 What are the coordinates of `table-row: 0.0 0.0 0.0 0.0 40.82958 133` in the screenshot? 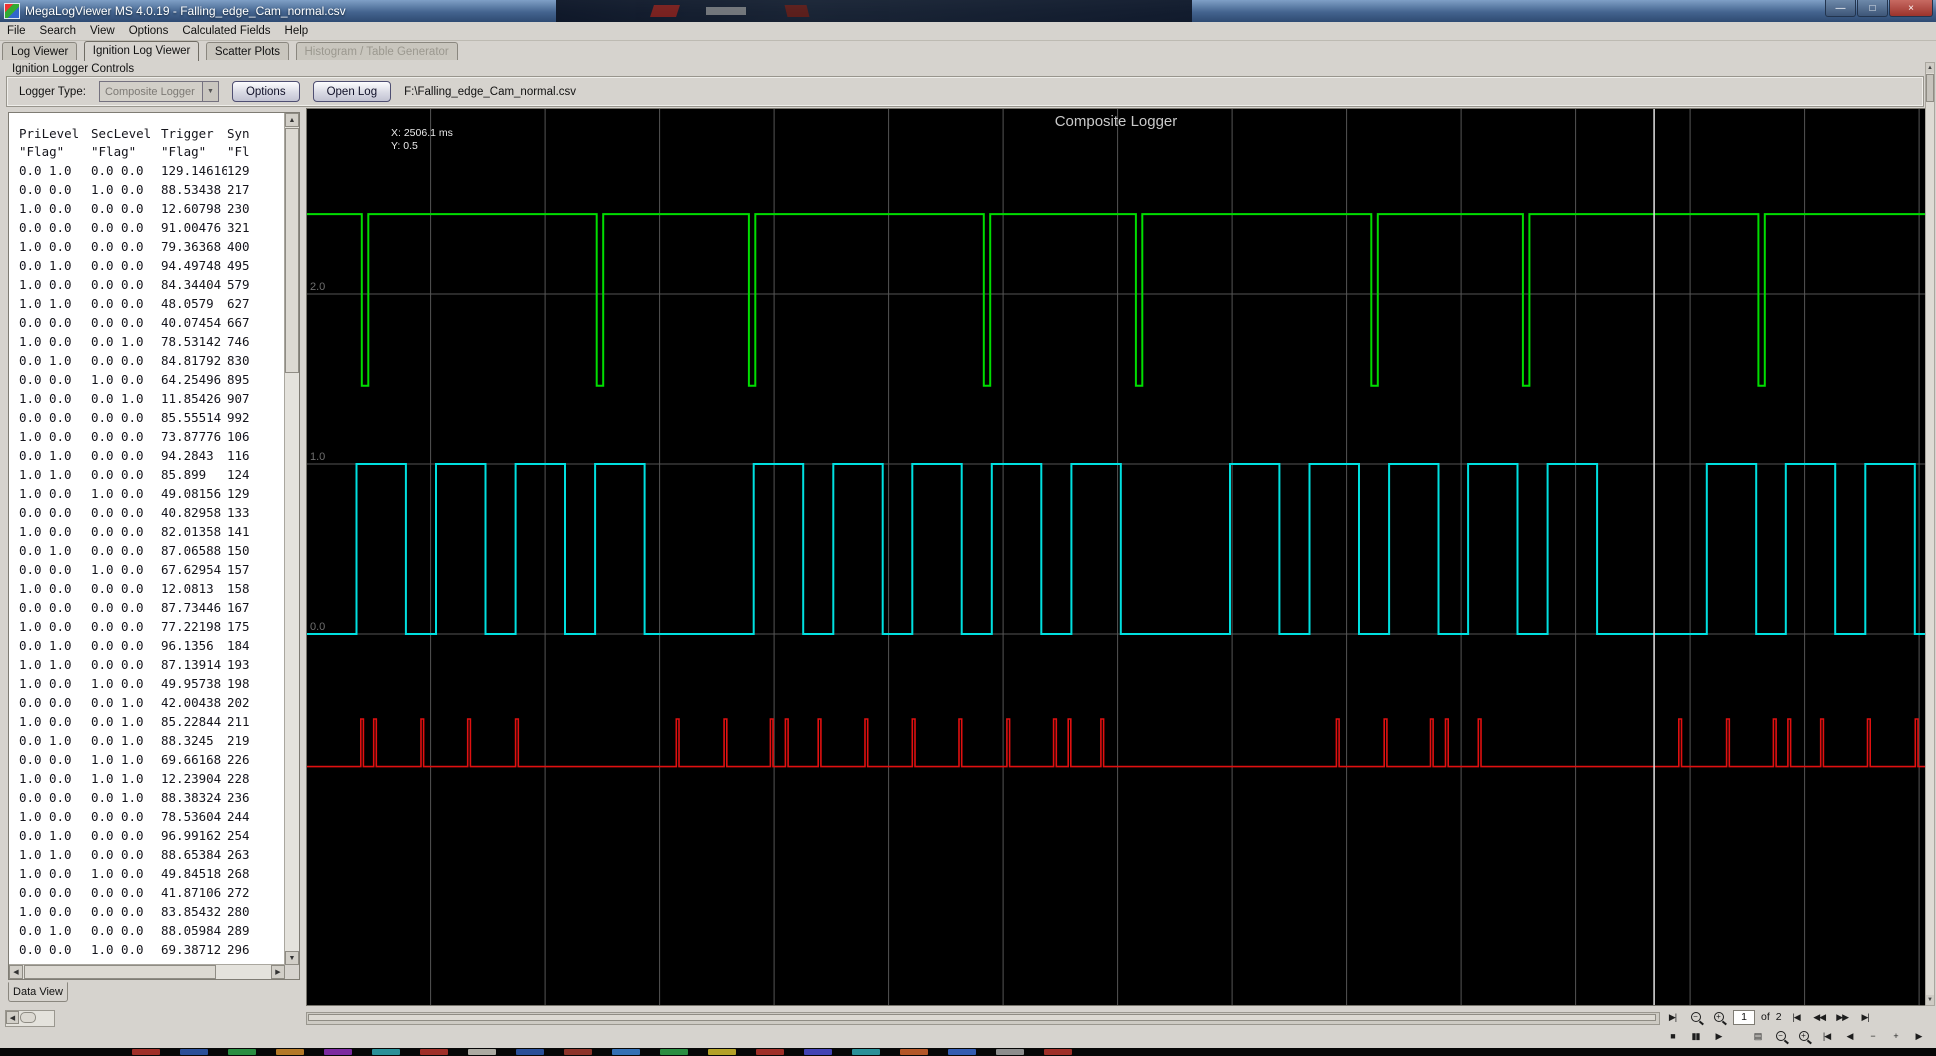 It's located at (152, 512).